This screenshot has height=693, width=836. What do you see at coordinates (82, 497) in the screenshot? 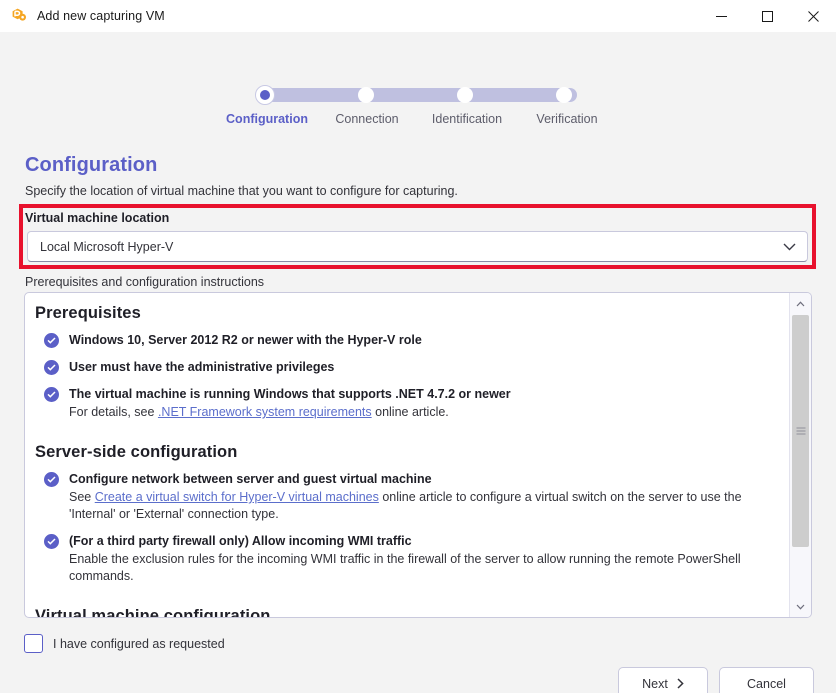
I see `desc-text-pre: See` at bounding box center [82, 497].